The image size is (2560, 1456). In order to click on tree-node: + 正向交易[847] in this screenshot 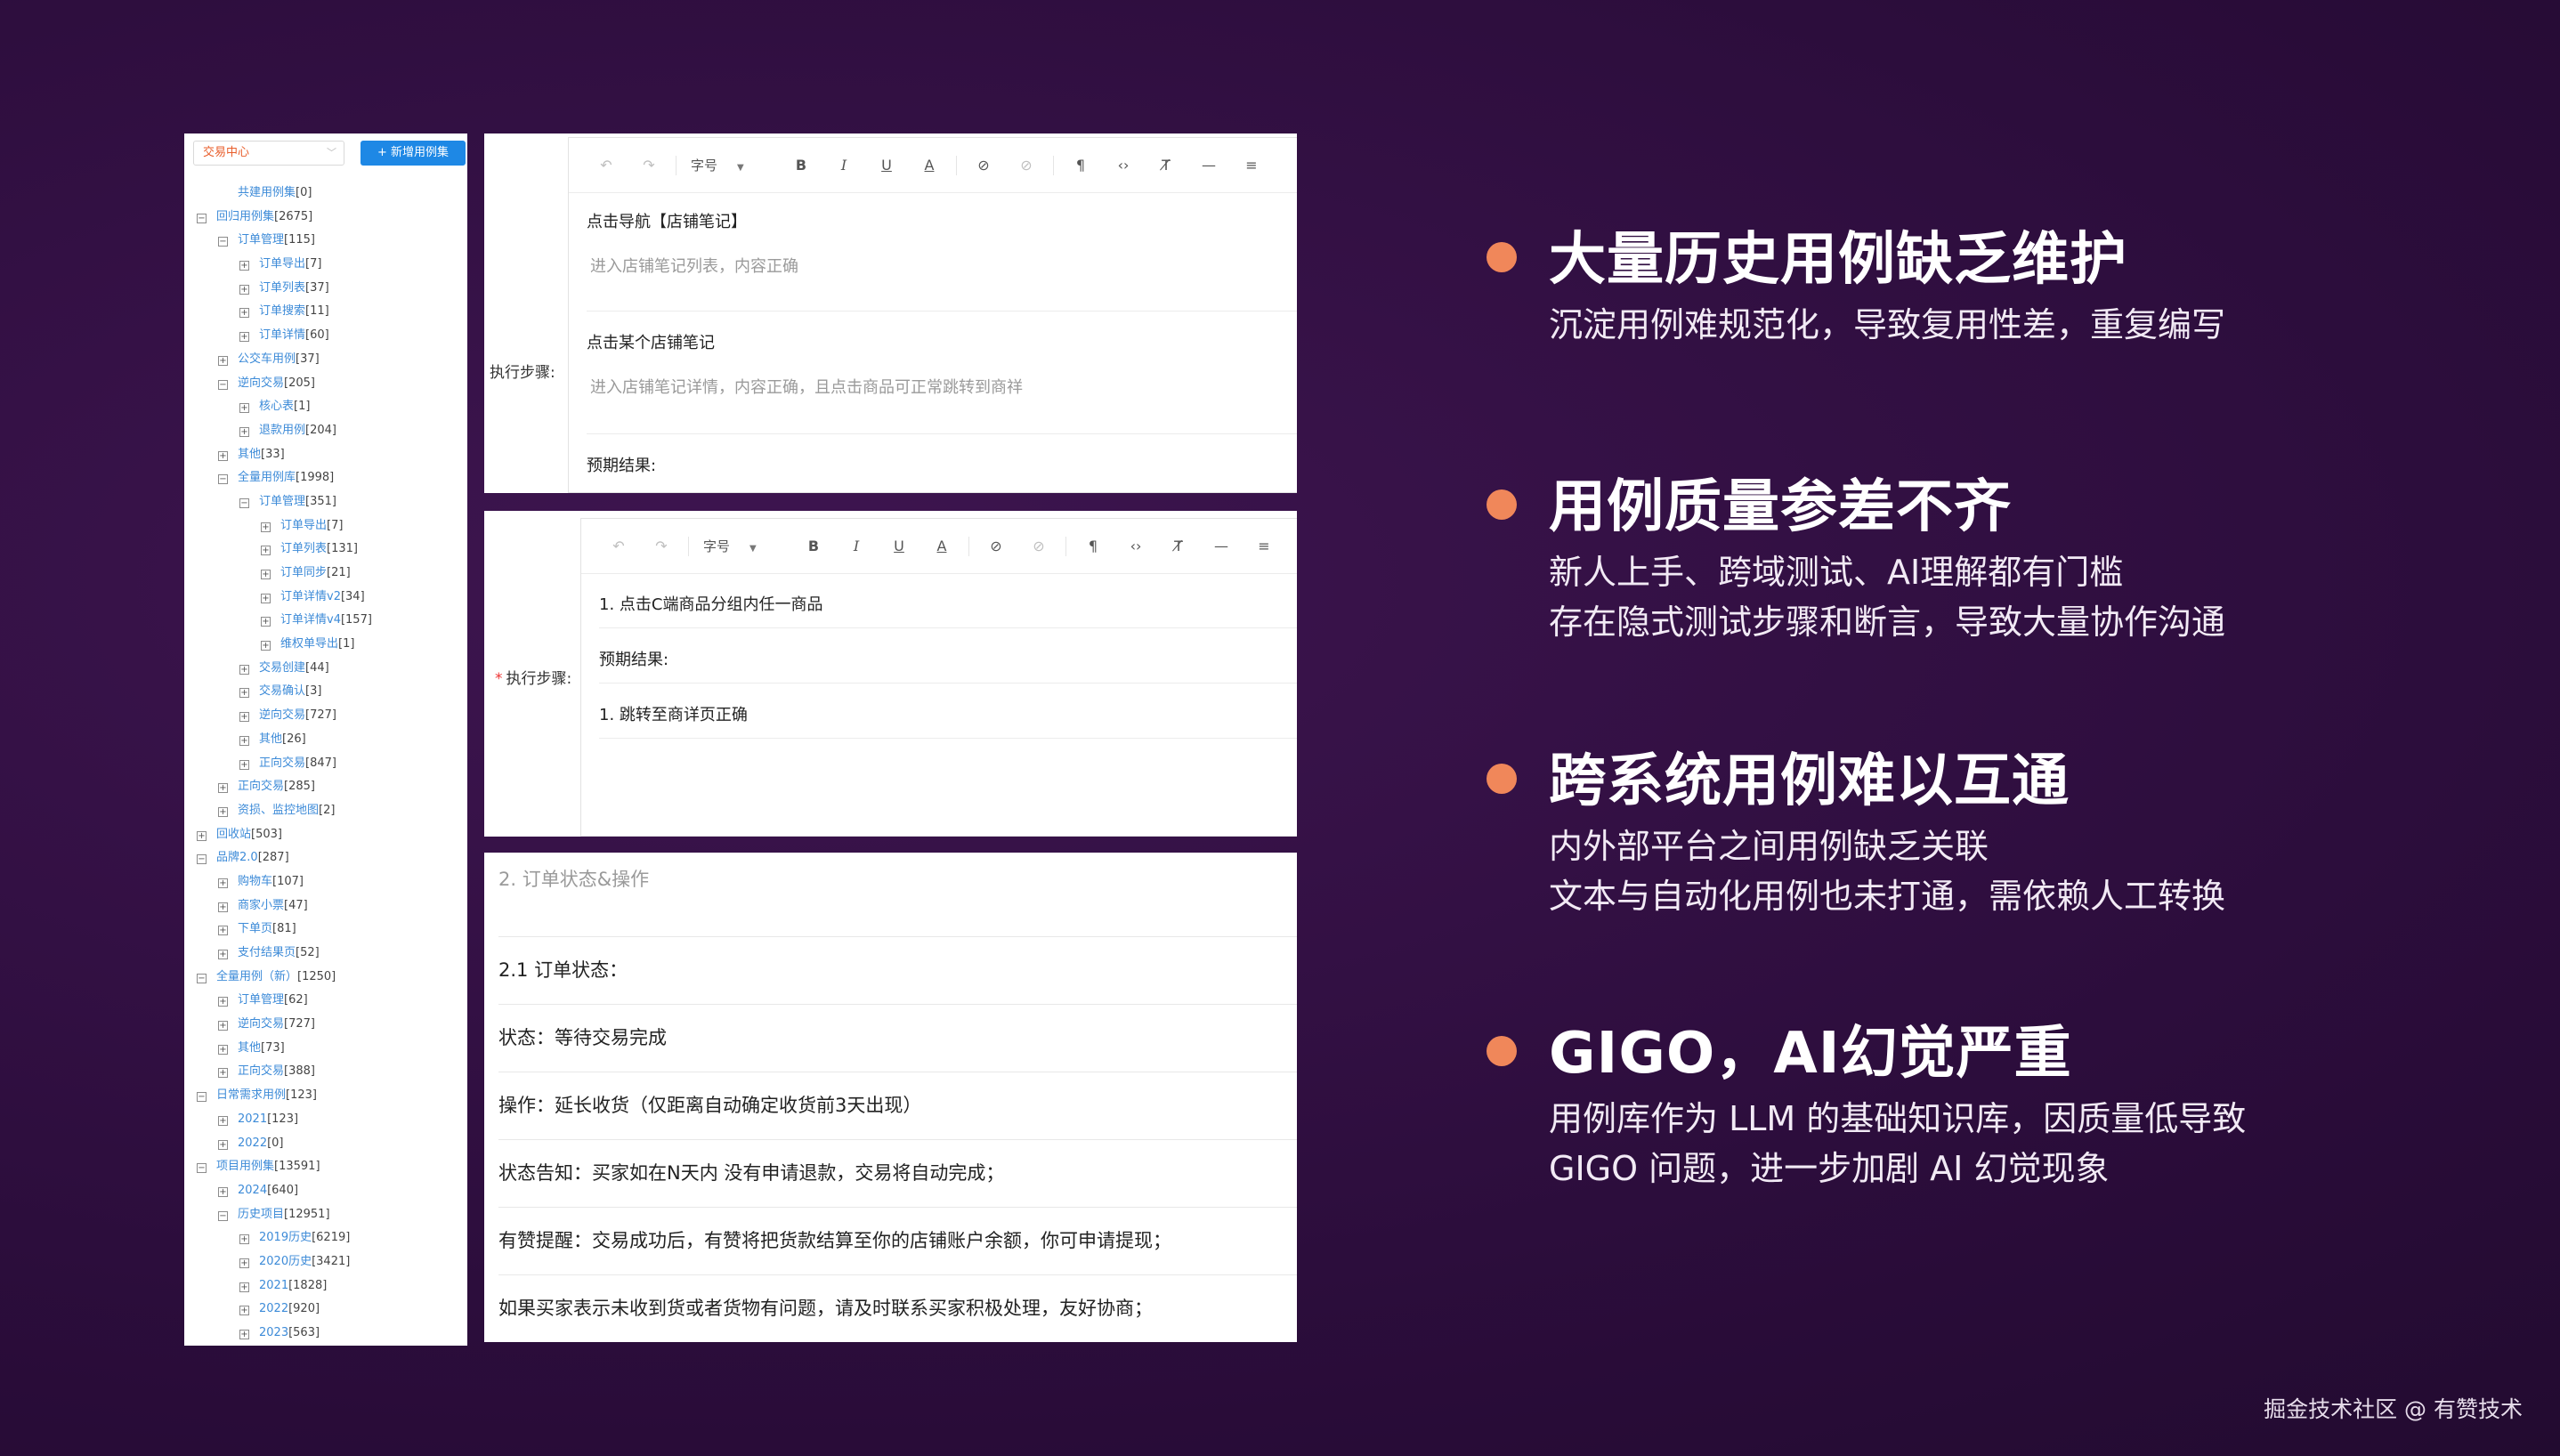, I will do `click(325, 764)`.